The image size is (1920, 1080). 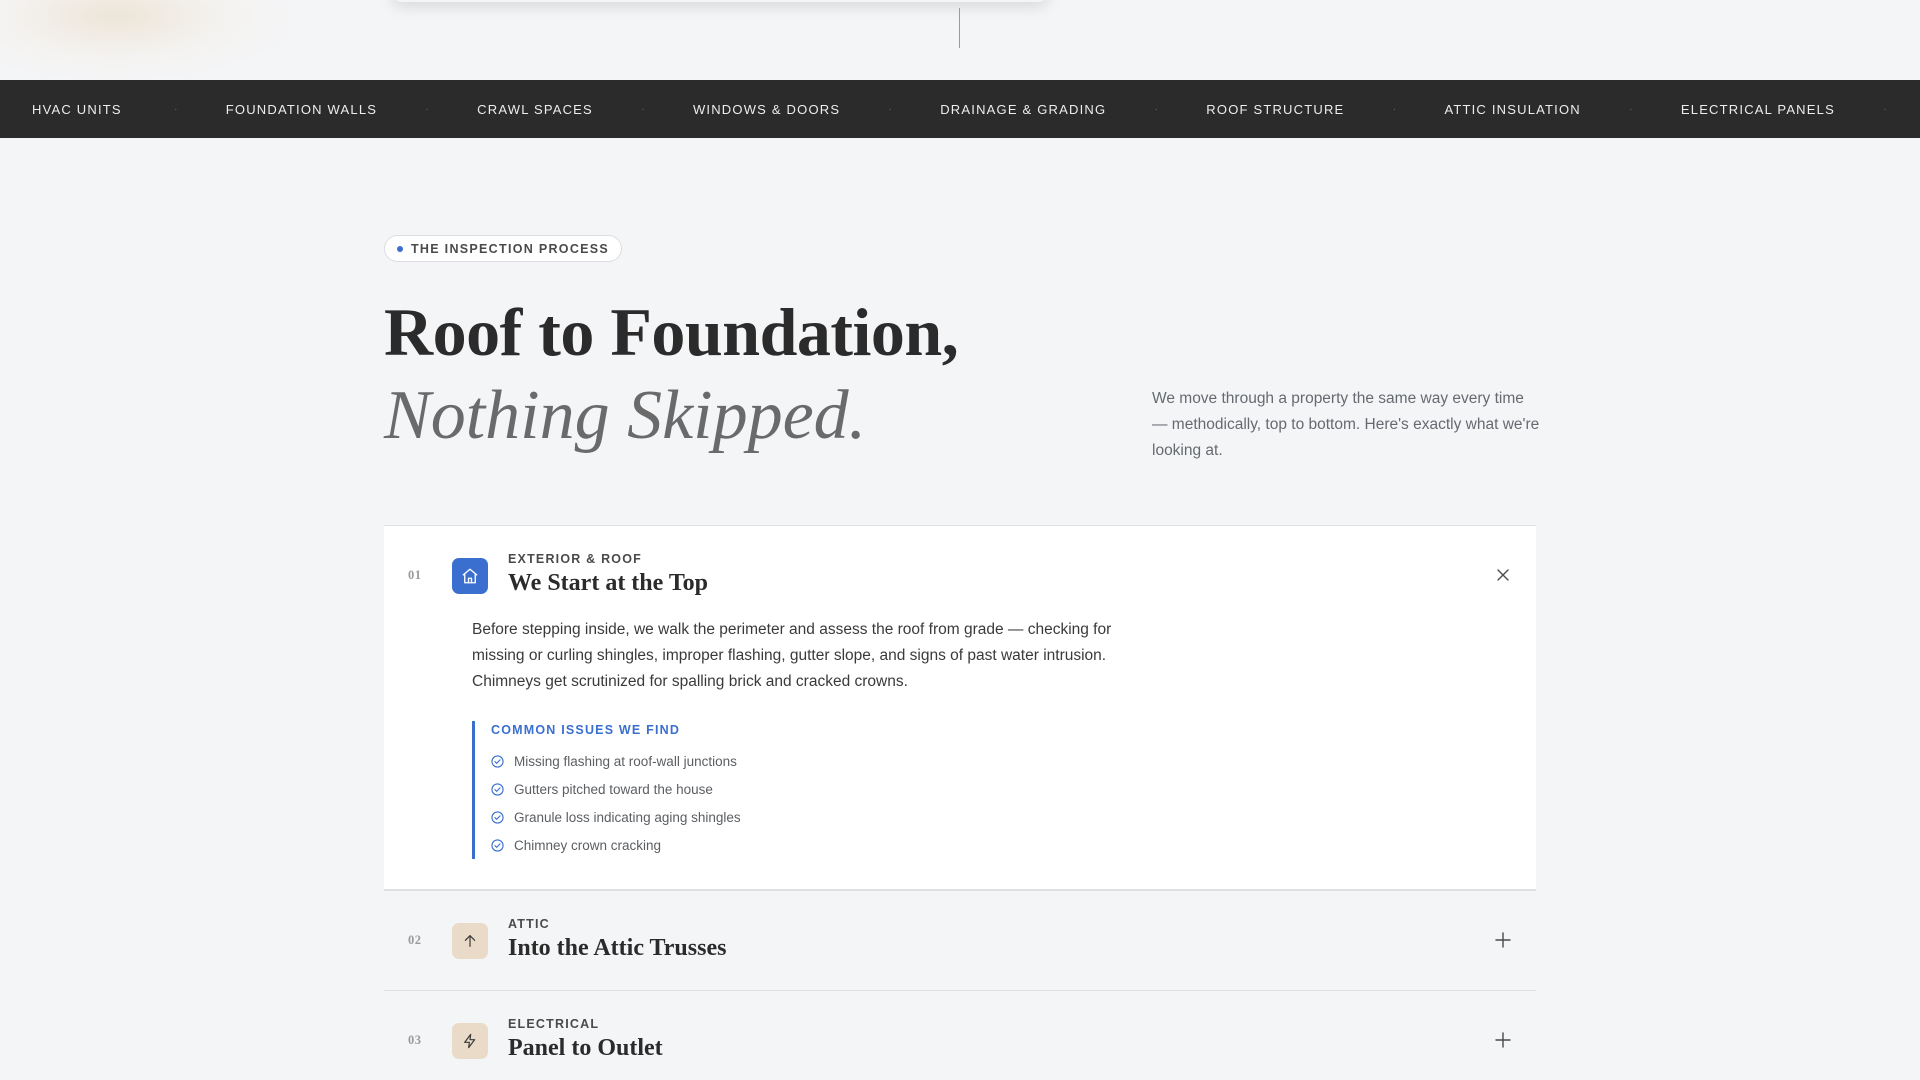 What do you see at coordinates (613, 789) in the screenshot?
I see `issue-text: Gutters pitched toward the house` at bounding box center [613, 789].